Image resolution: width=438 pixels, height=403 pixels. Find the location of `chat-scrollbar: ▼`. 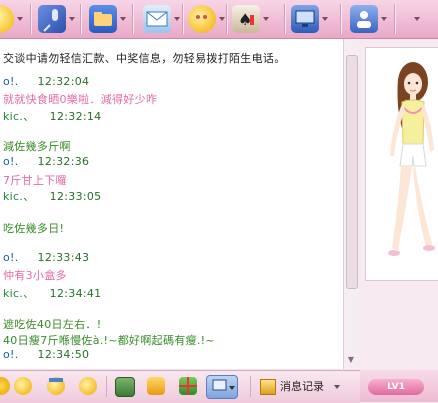

chat-scrollbar: ▼ is located at coordinates (351, 204).